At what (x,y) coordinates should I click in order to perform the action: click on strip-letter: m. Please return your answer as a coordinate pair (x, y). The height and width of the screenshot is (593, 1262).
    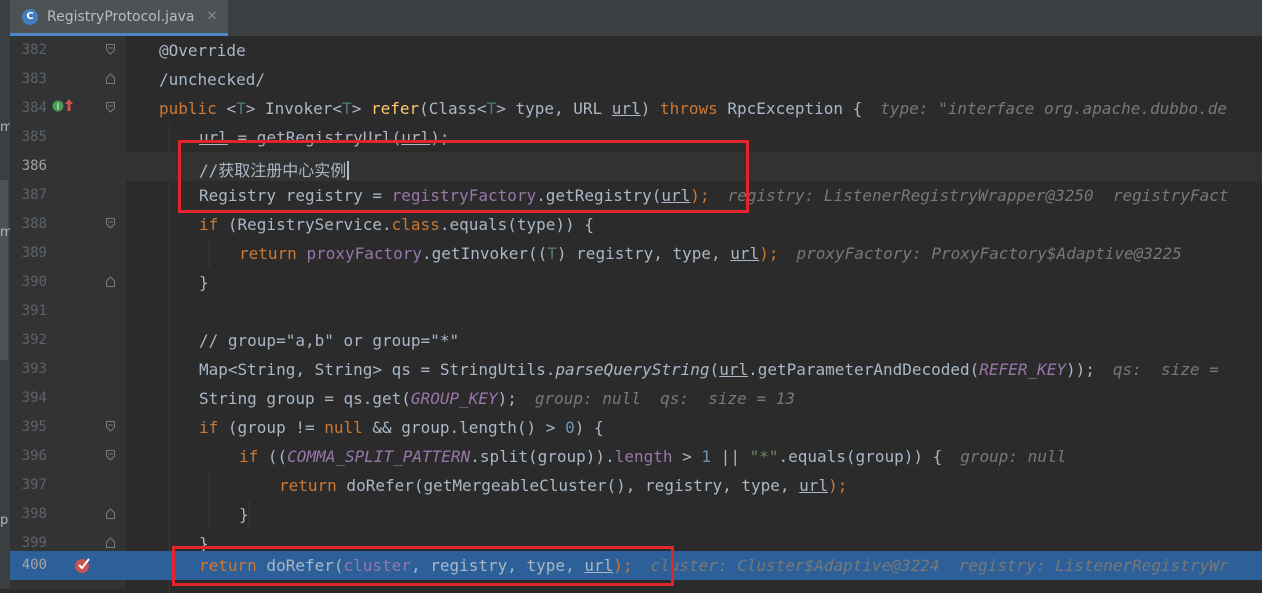
    Looking at the image, I should click on (6, 232).